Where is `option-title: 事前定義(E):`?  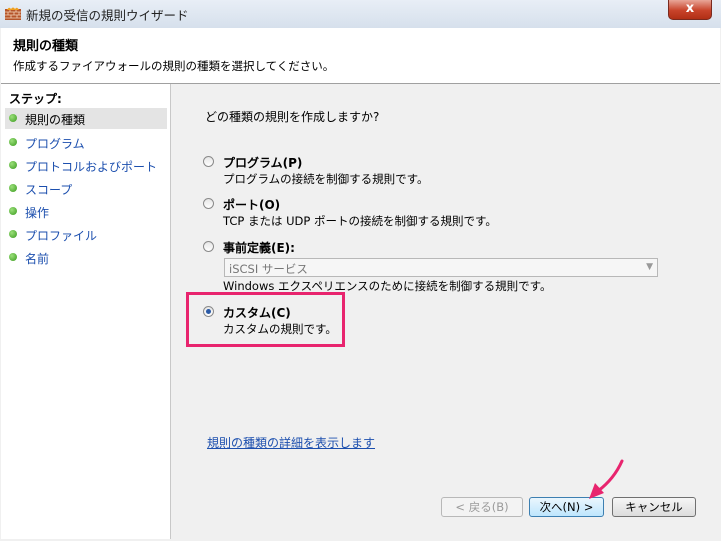 option-title: 事前定義(E): is located at coordinates (259, 248).